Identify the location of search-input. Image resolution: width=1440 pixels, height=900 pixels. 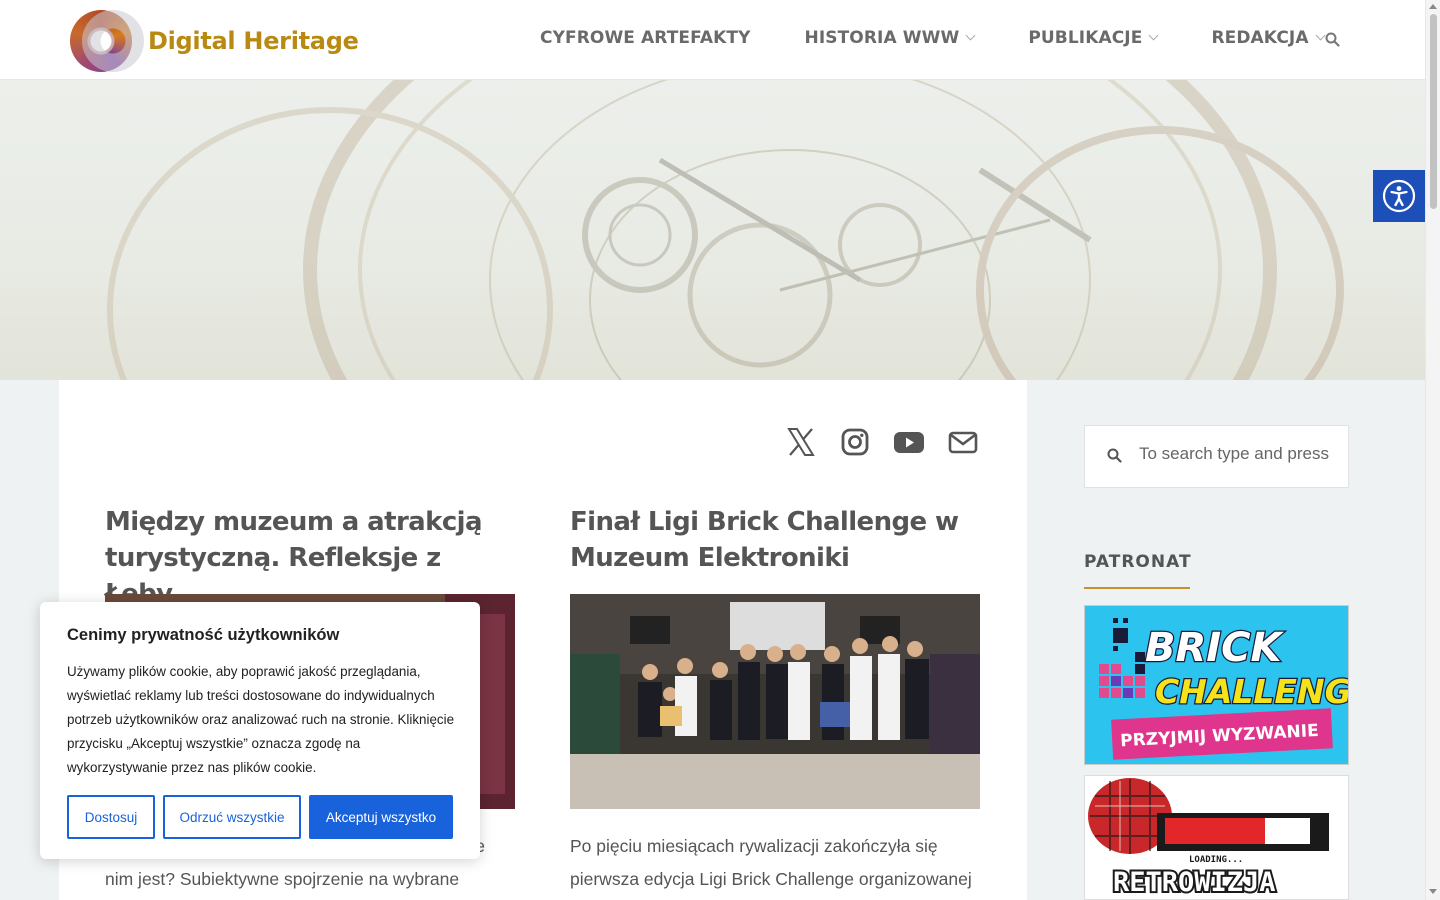
(1239, 454).